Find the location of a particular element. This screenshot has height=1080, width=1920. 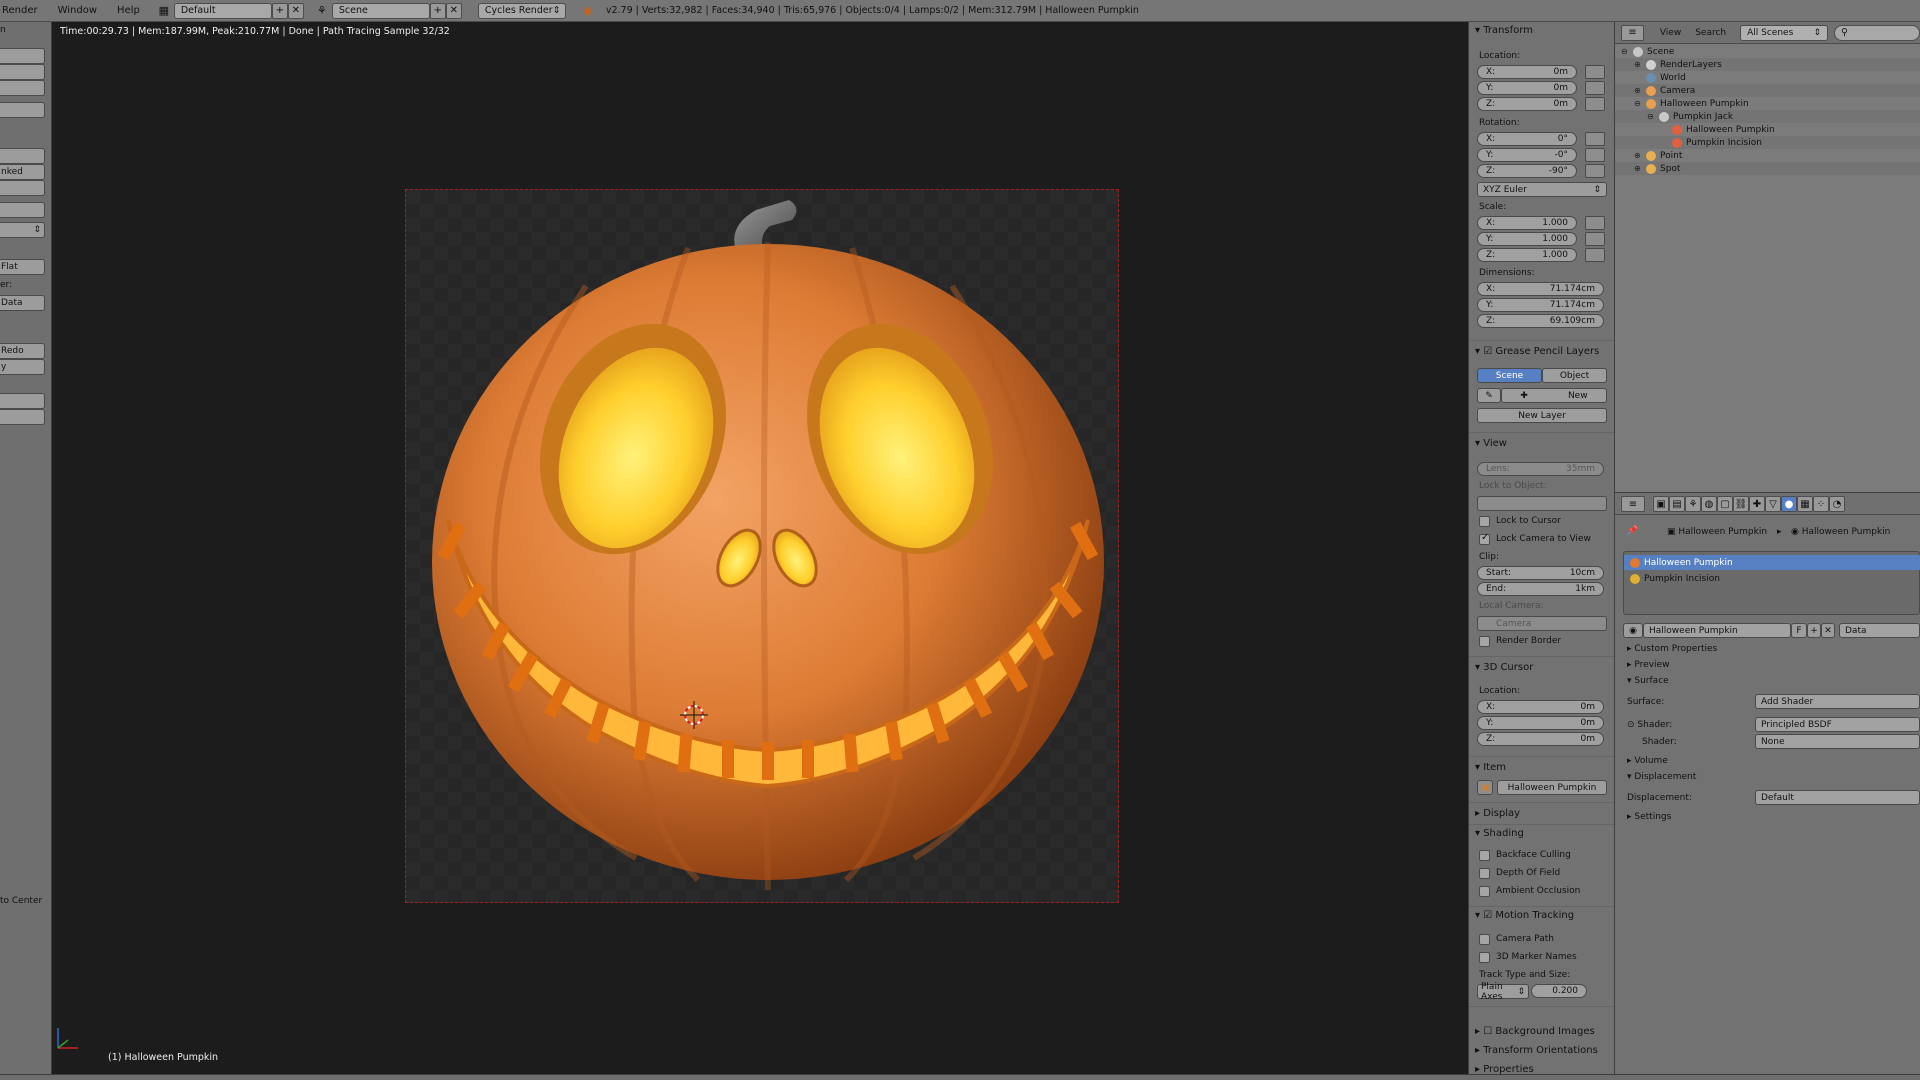

add-material-button: + is located at coordinates (1814, 630).